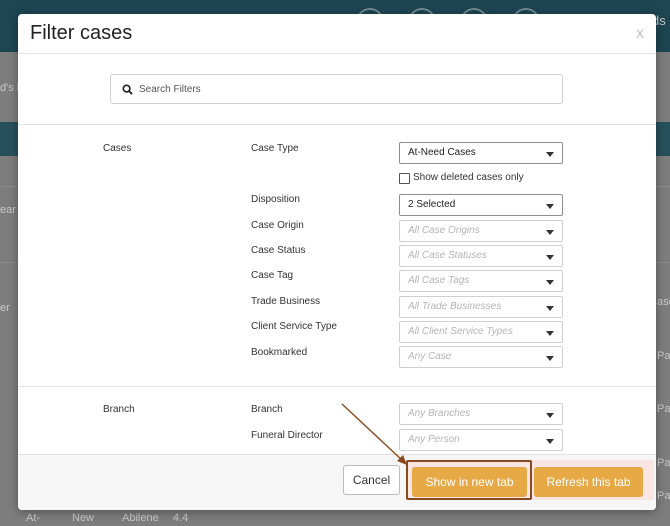 The height and width of the screenshot is (526, 670). I want to click on funeral-director-label: Funeral Director, so click(287, 435).